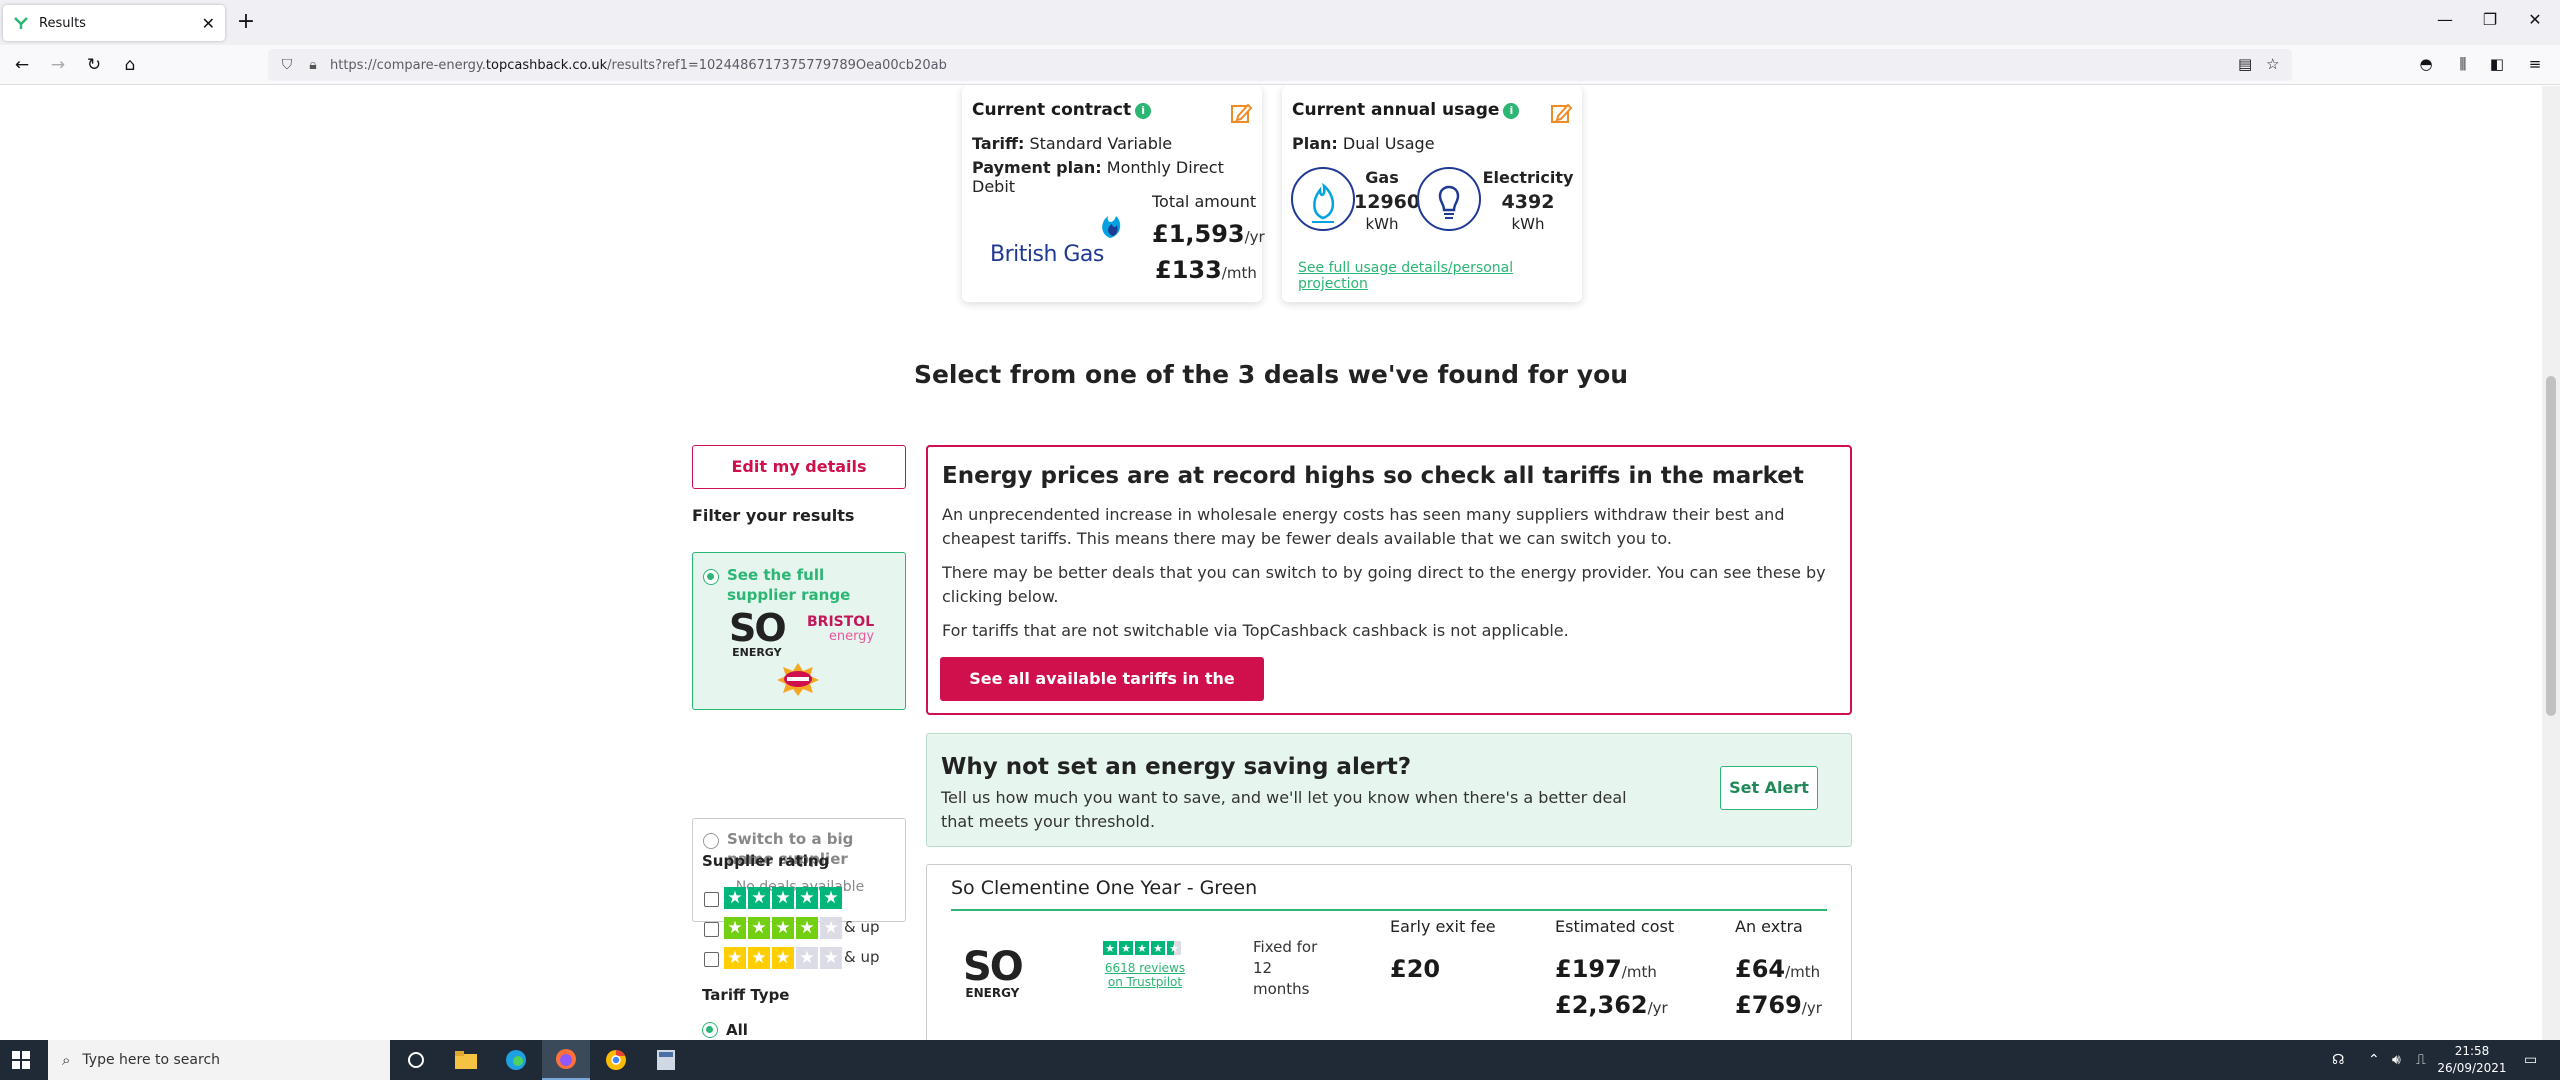 This screenshot has height=1080, width=2560. Describe the element at coordinates (616, 1060) in the screenshot. I see `chrome-browser-icon` at that location.